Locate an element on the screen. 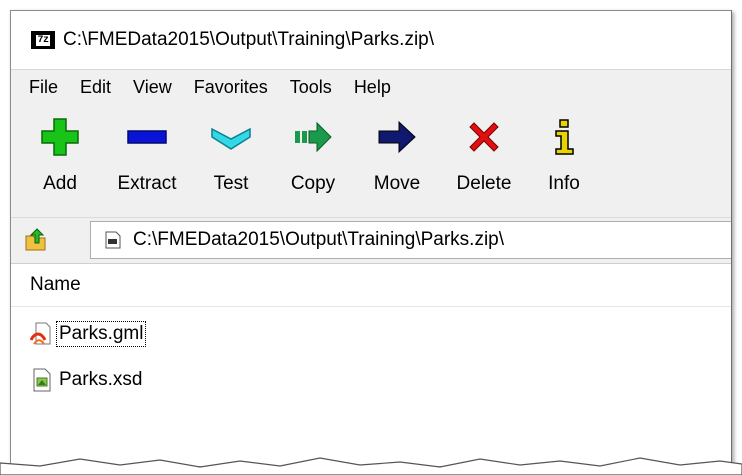  info-icon is located at coordinates (564, 137).